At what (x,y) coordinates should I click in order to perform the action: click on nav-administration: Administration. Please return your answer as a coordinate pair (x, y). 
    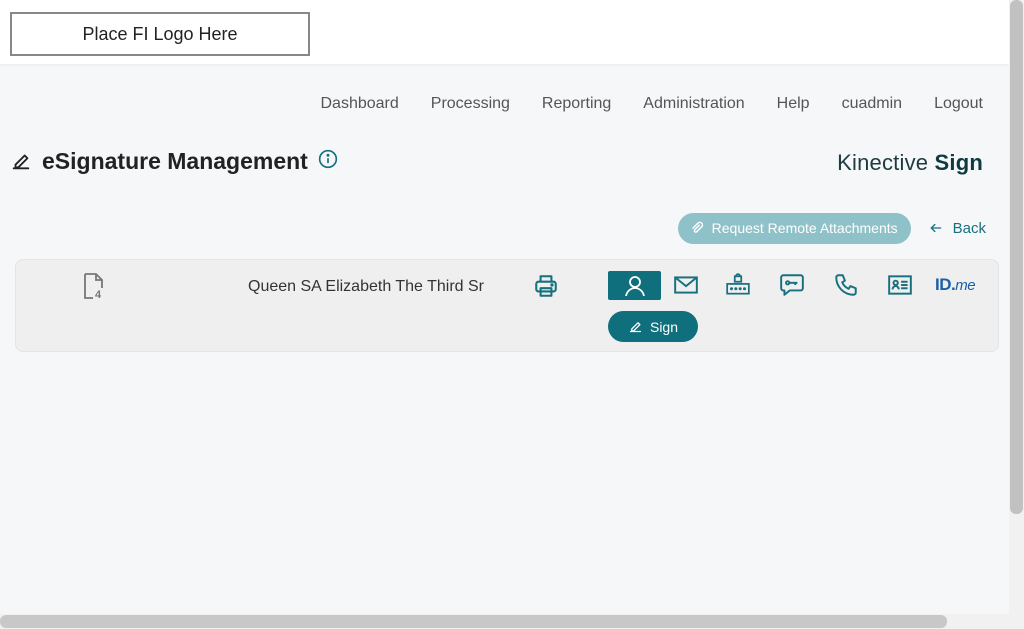
    Looking at the image, I should click on (693, 104).